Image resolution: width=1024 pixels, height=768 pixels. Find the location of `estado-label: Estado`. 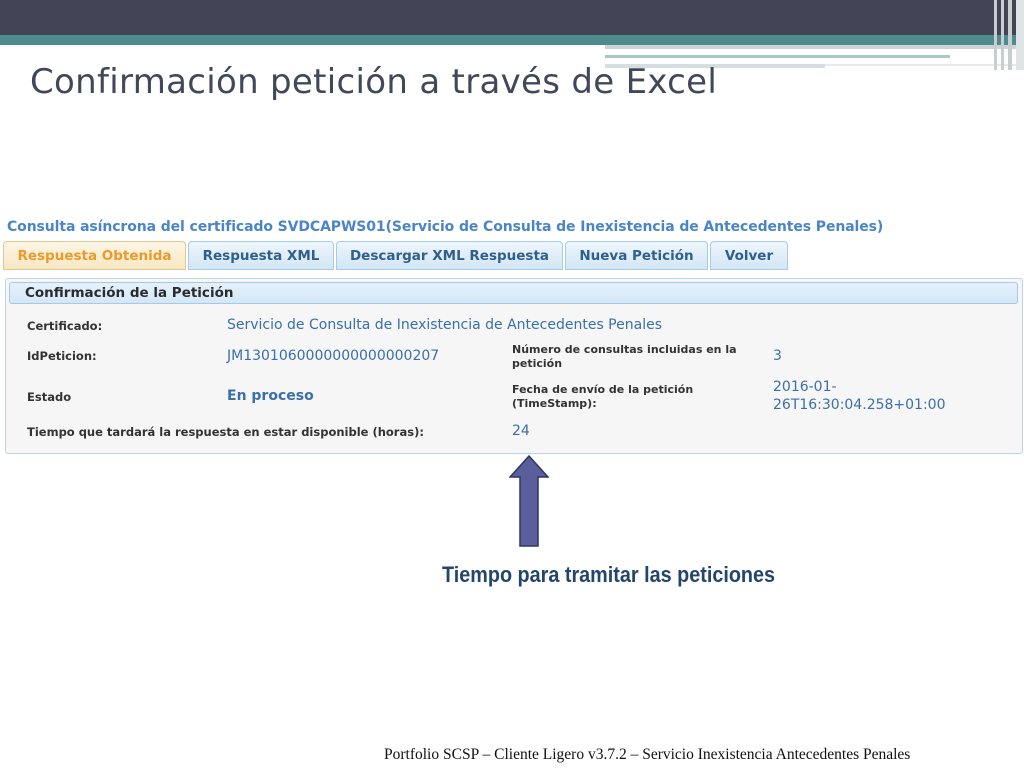

estado-label: Estado is located at coordinates (49, 397).